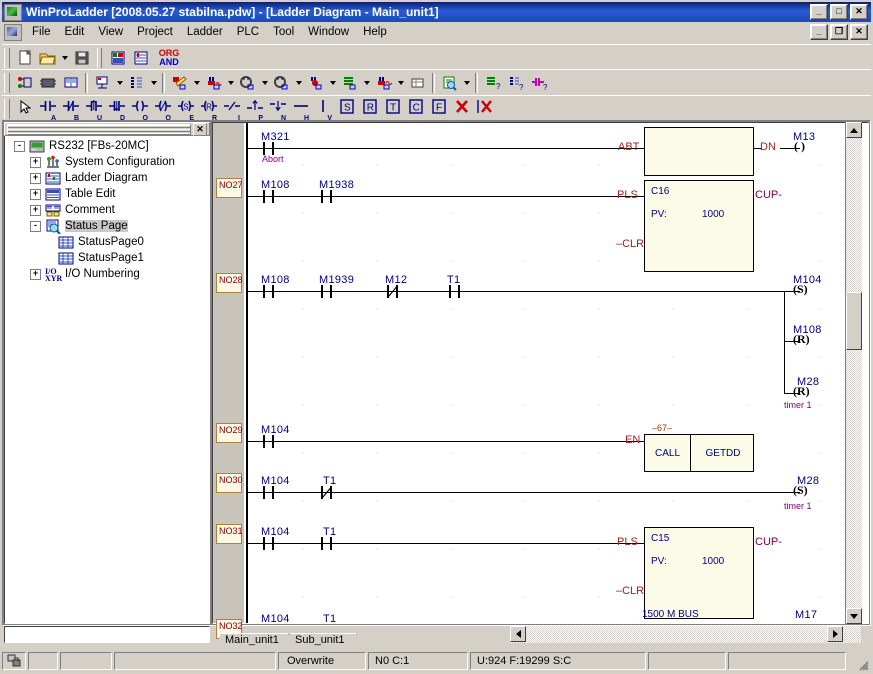 The width and height of the screenshot is (873, 674). What do you see at coordinates (229, 283) in the screenshot?
I see `rung-label-no28: NO28` at bounding box center [229, 283].